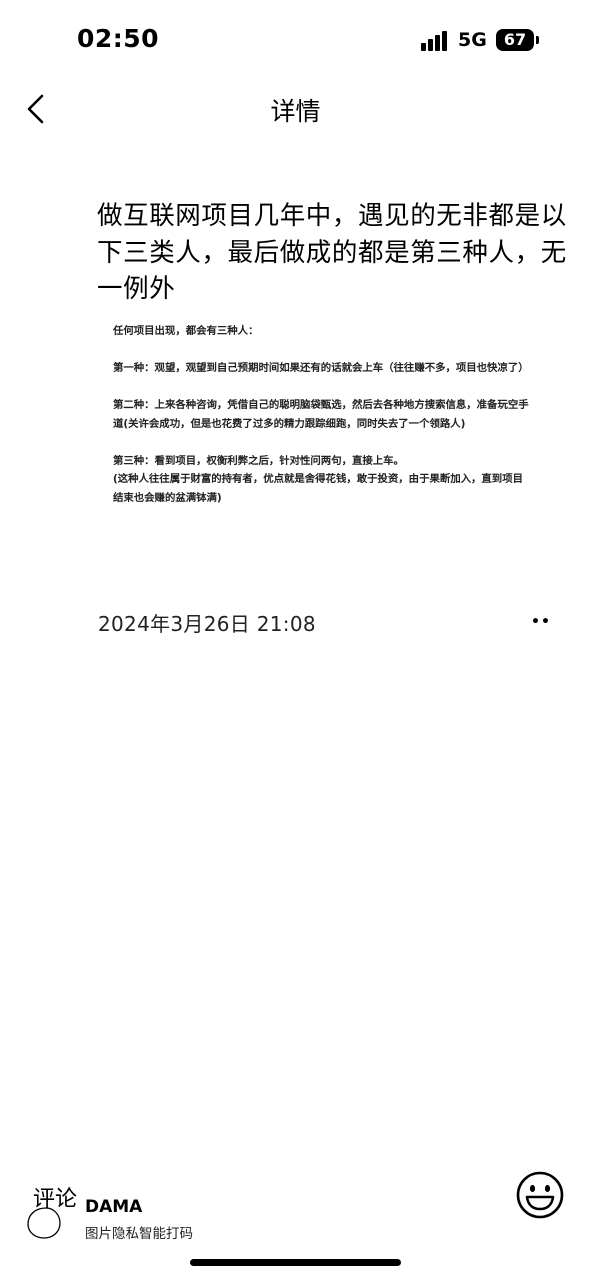  What do you see at coordinates (258, 460) in the screenshot?
I see `body-type-3: 第三种：看到项目，权衡利弊之后，针对性问两句，直接上车。` at bounding box center [258, 460].